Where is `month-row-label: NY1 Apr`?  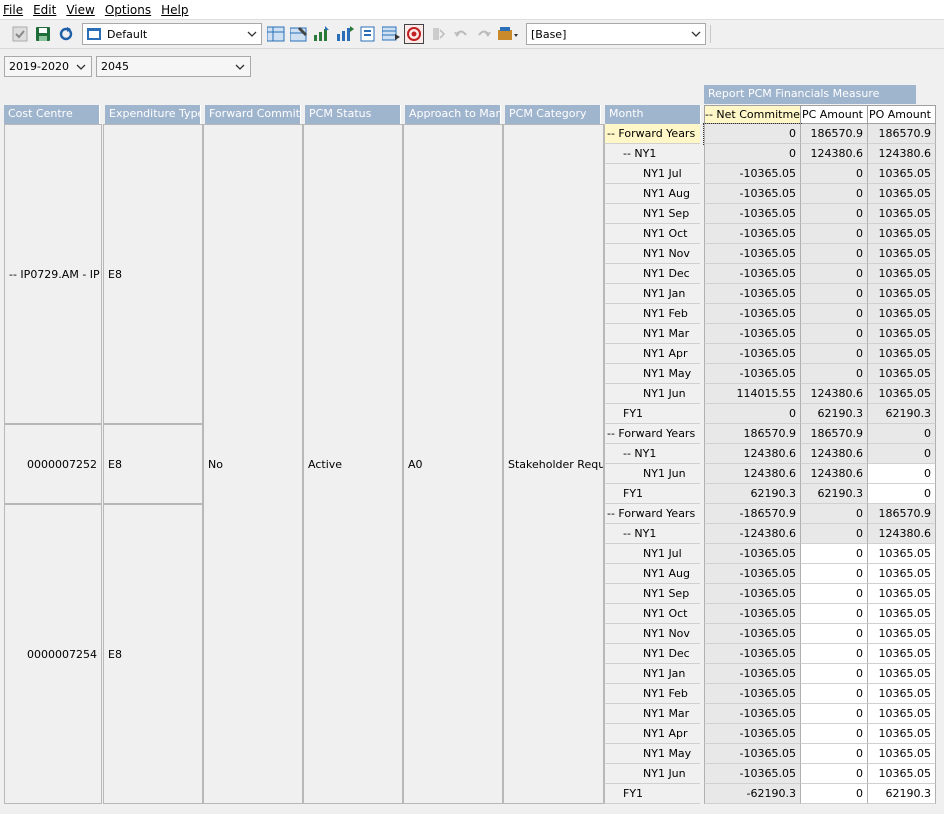
month-row-label: NY1 Apr is located at coordinates (652, 354).